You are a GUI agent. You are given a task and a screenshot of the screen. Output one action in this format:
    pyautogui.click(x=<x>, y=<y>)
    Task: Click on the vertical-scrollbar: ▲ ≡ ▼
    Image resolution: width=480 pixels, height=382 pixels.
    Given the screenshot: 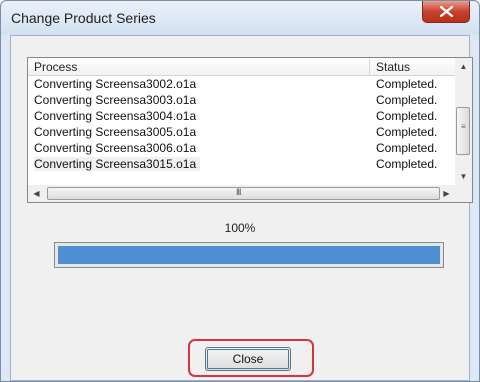 What is the action you would take?
    pyautogui.click(x=463, y=121)
    